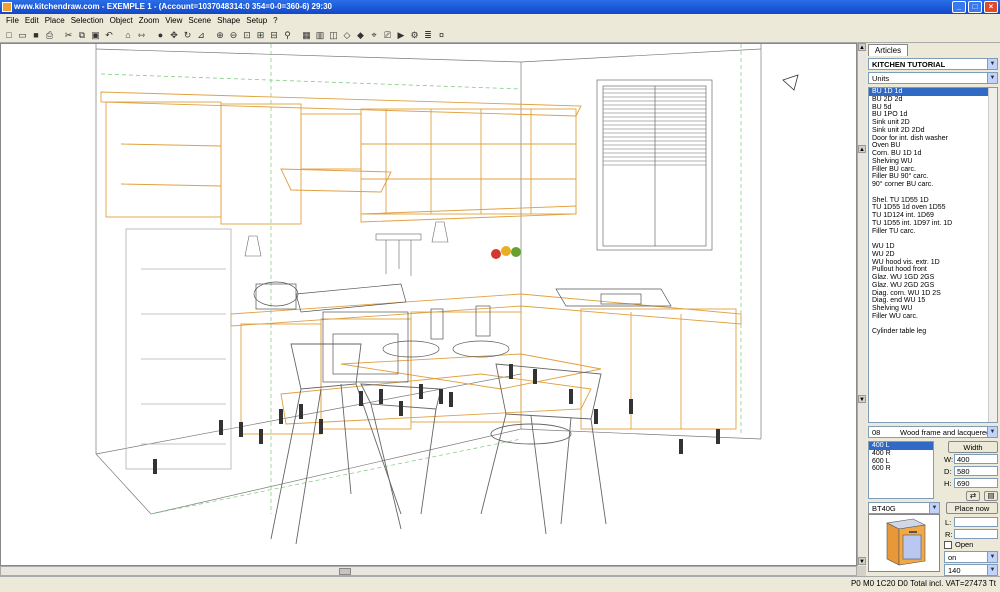 The width and height of the screenshot is (1000, 592). I want to click on list-item: 400 R, so click(901, 454).